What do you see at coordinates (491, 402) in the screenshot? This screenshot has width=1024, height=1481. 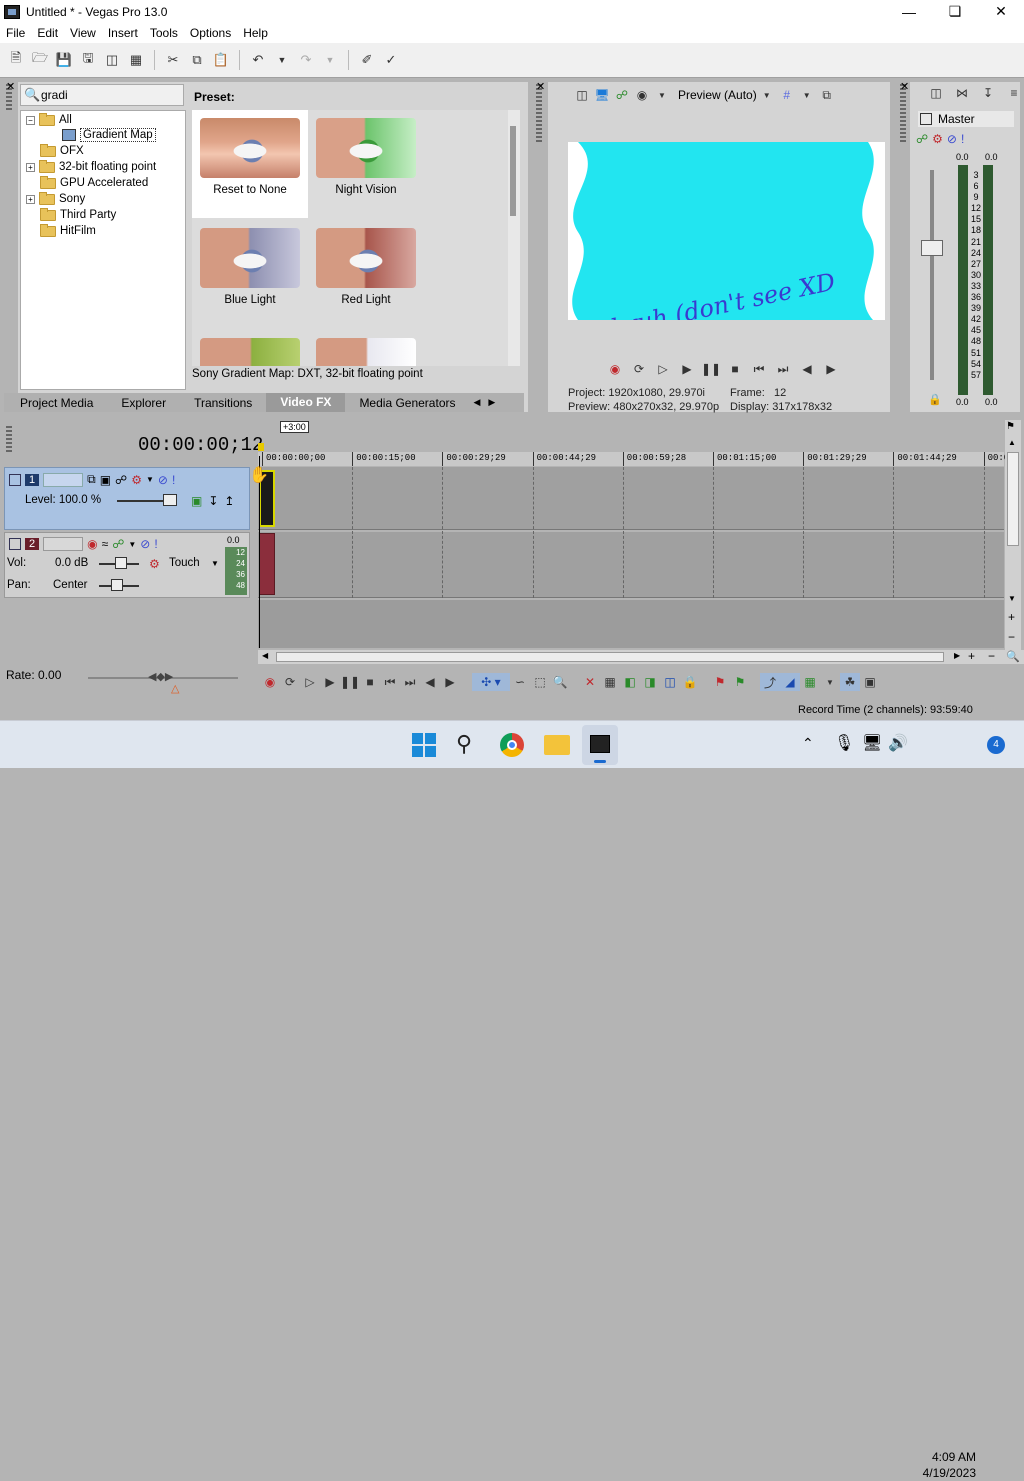 I see `tabs-scroll-right-icon: ▶` at bounding box center [491, 402].